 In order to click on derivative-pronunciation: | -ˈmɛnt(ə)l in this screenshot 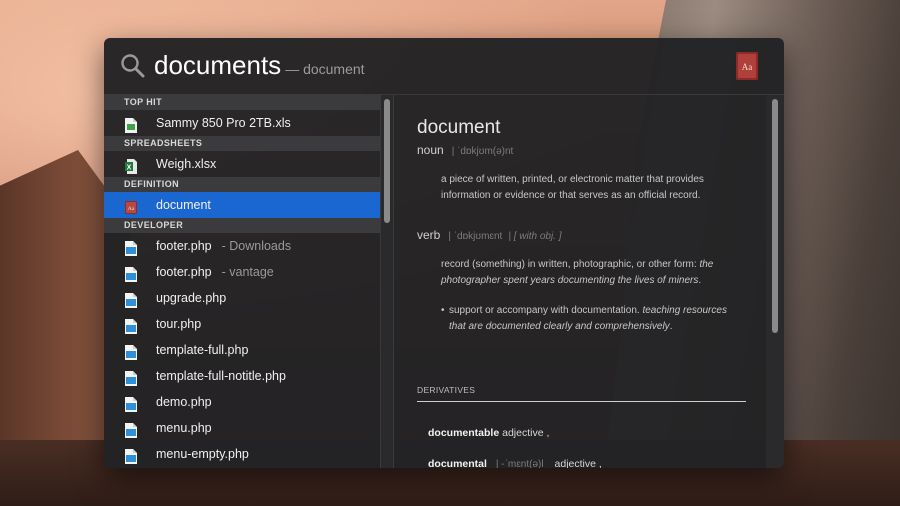, I will do `click(519, 463)`.